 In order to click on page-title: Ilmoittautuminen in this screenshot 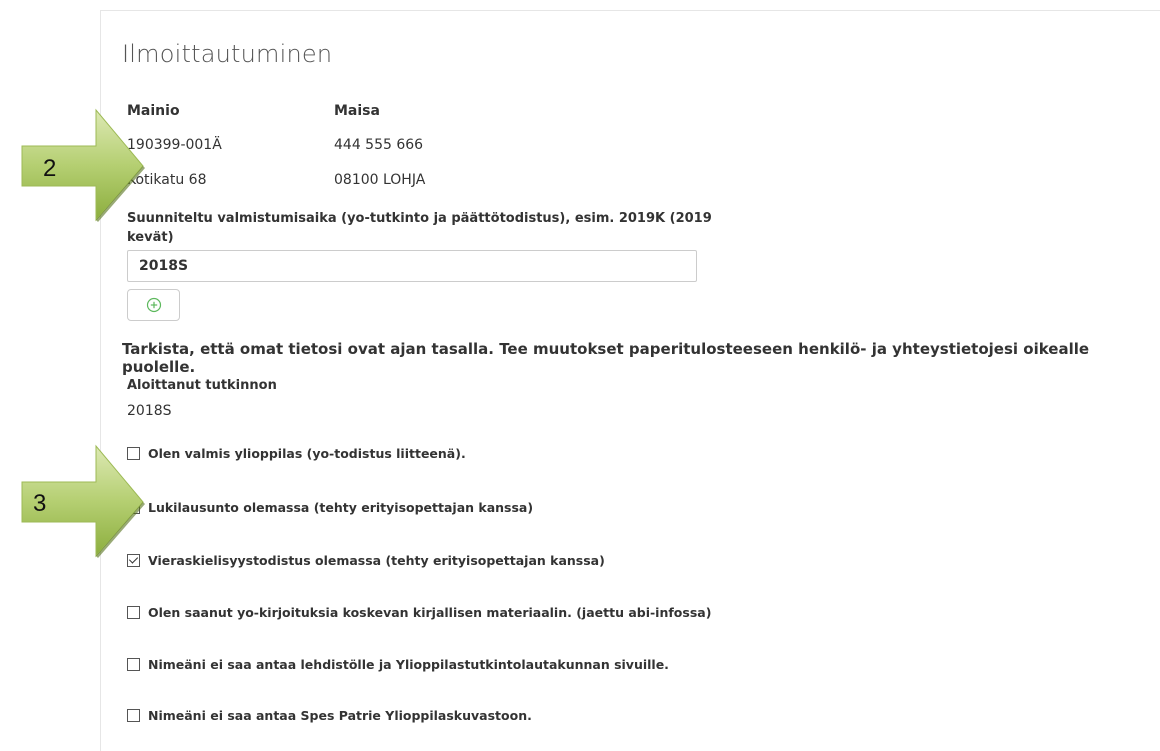, I will do `click(227, 54)`.